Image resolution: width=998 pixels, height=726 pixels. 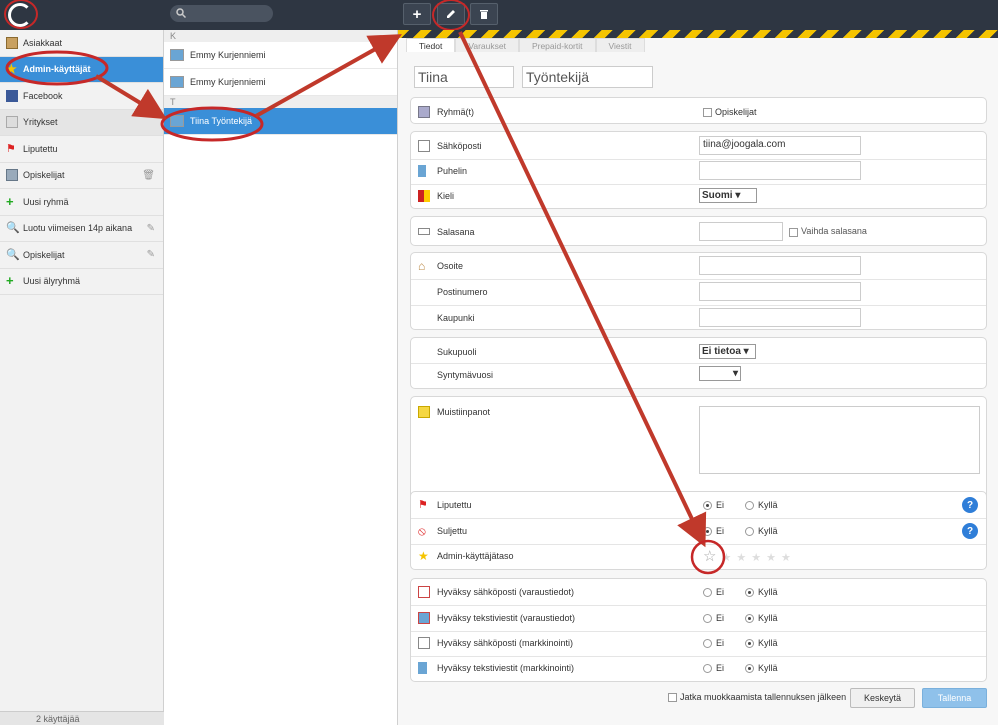 What do you see at coordinates (21, 14) in the screenshot?
I see `annotation-circle` at bounding box center [21, 14].